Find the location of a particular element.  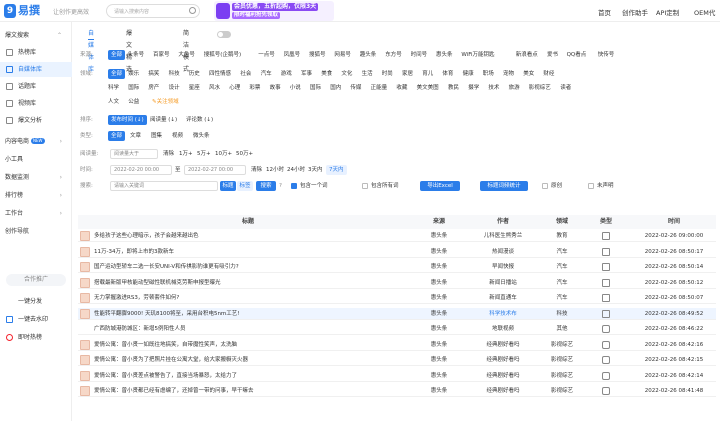

global-search-input: 请输入搜索内容 is located at coordinates (153, 11).